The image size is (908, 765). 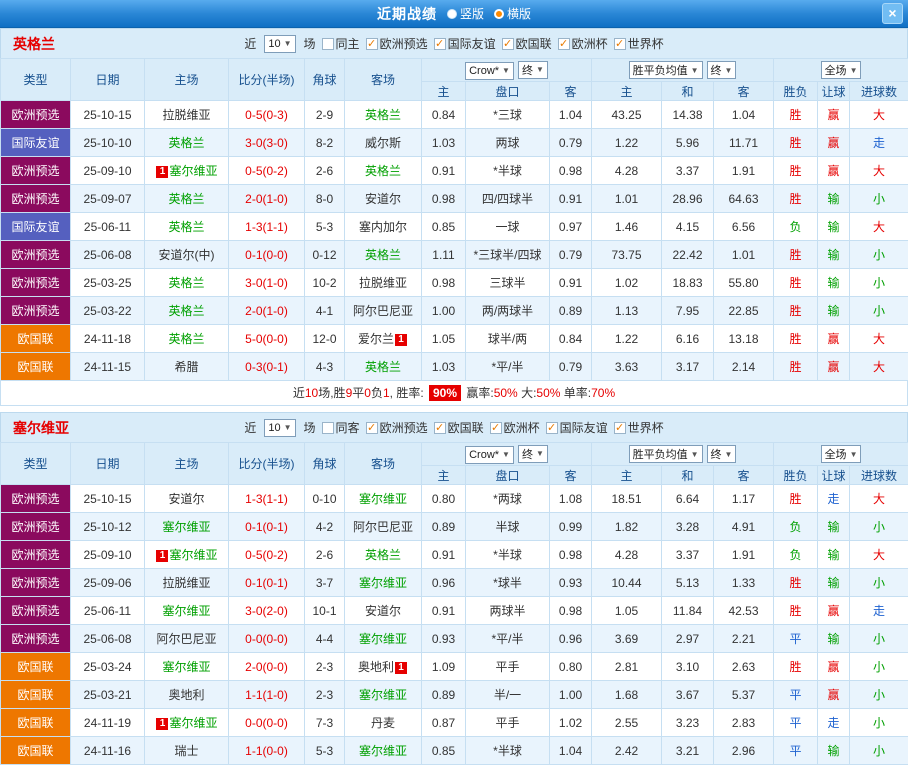 I want to click on filter-checkbox: 同客, so click(x=341, y=427).